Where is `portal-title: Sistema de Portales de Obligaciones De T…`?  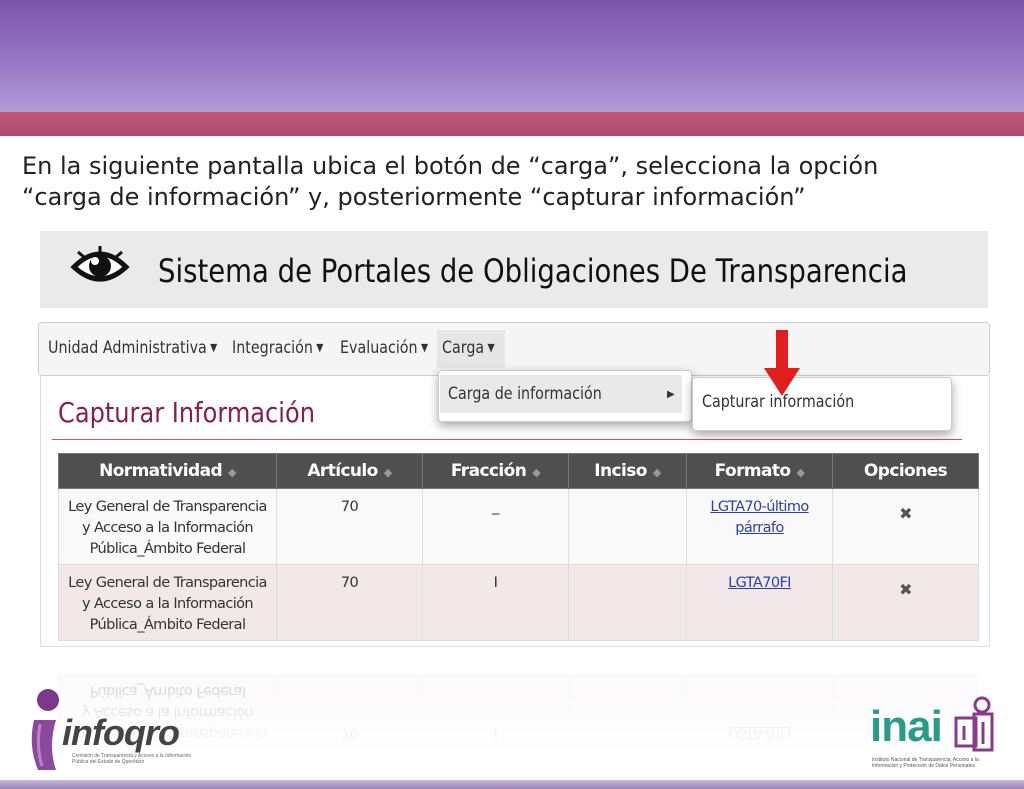 portal-title: Sistema de Portales de Obligaciones De T… is located at coordinates (533, 271).